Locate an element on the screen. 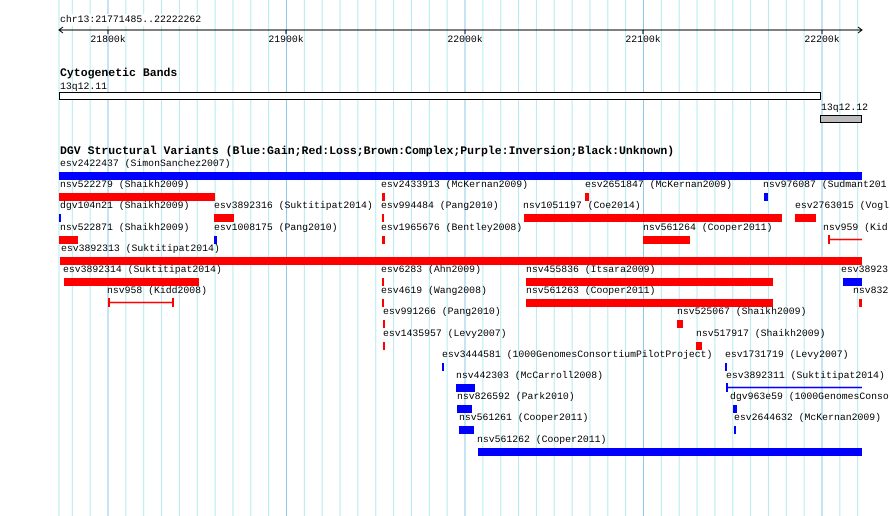 This screenshot has height=516, width=890. variant-label: nsv958 (Kidd2008) is located at coordinates (157, 291).